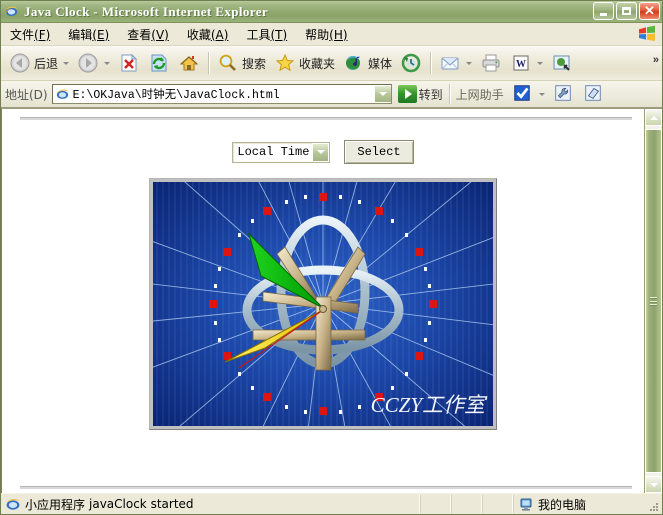  I want to click on checkmark-icon, so click(523, 94).